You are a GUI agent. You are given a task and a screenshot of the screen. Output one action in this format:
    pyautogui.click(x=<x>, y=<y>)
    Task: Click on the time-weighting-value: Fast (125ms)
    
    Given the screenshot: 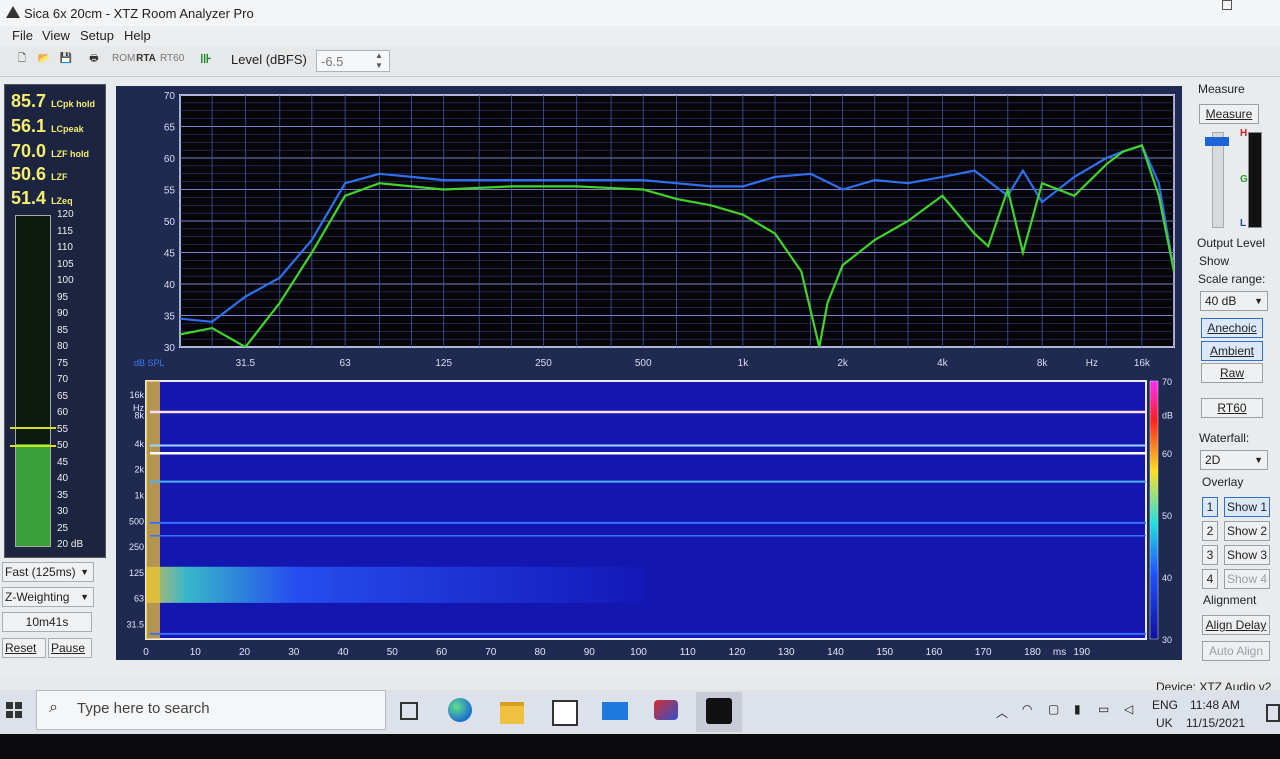 What is the action you would take?
    pyautogui.click(x=40, y=572)
    